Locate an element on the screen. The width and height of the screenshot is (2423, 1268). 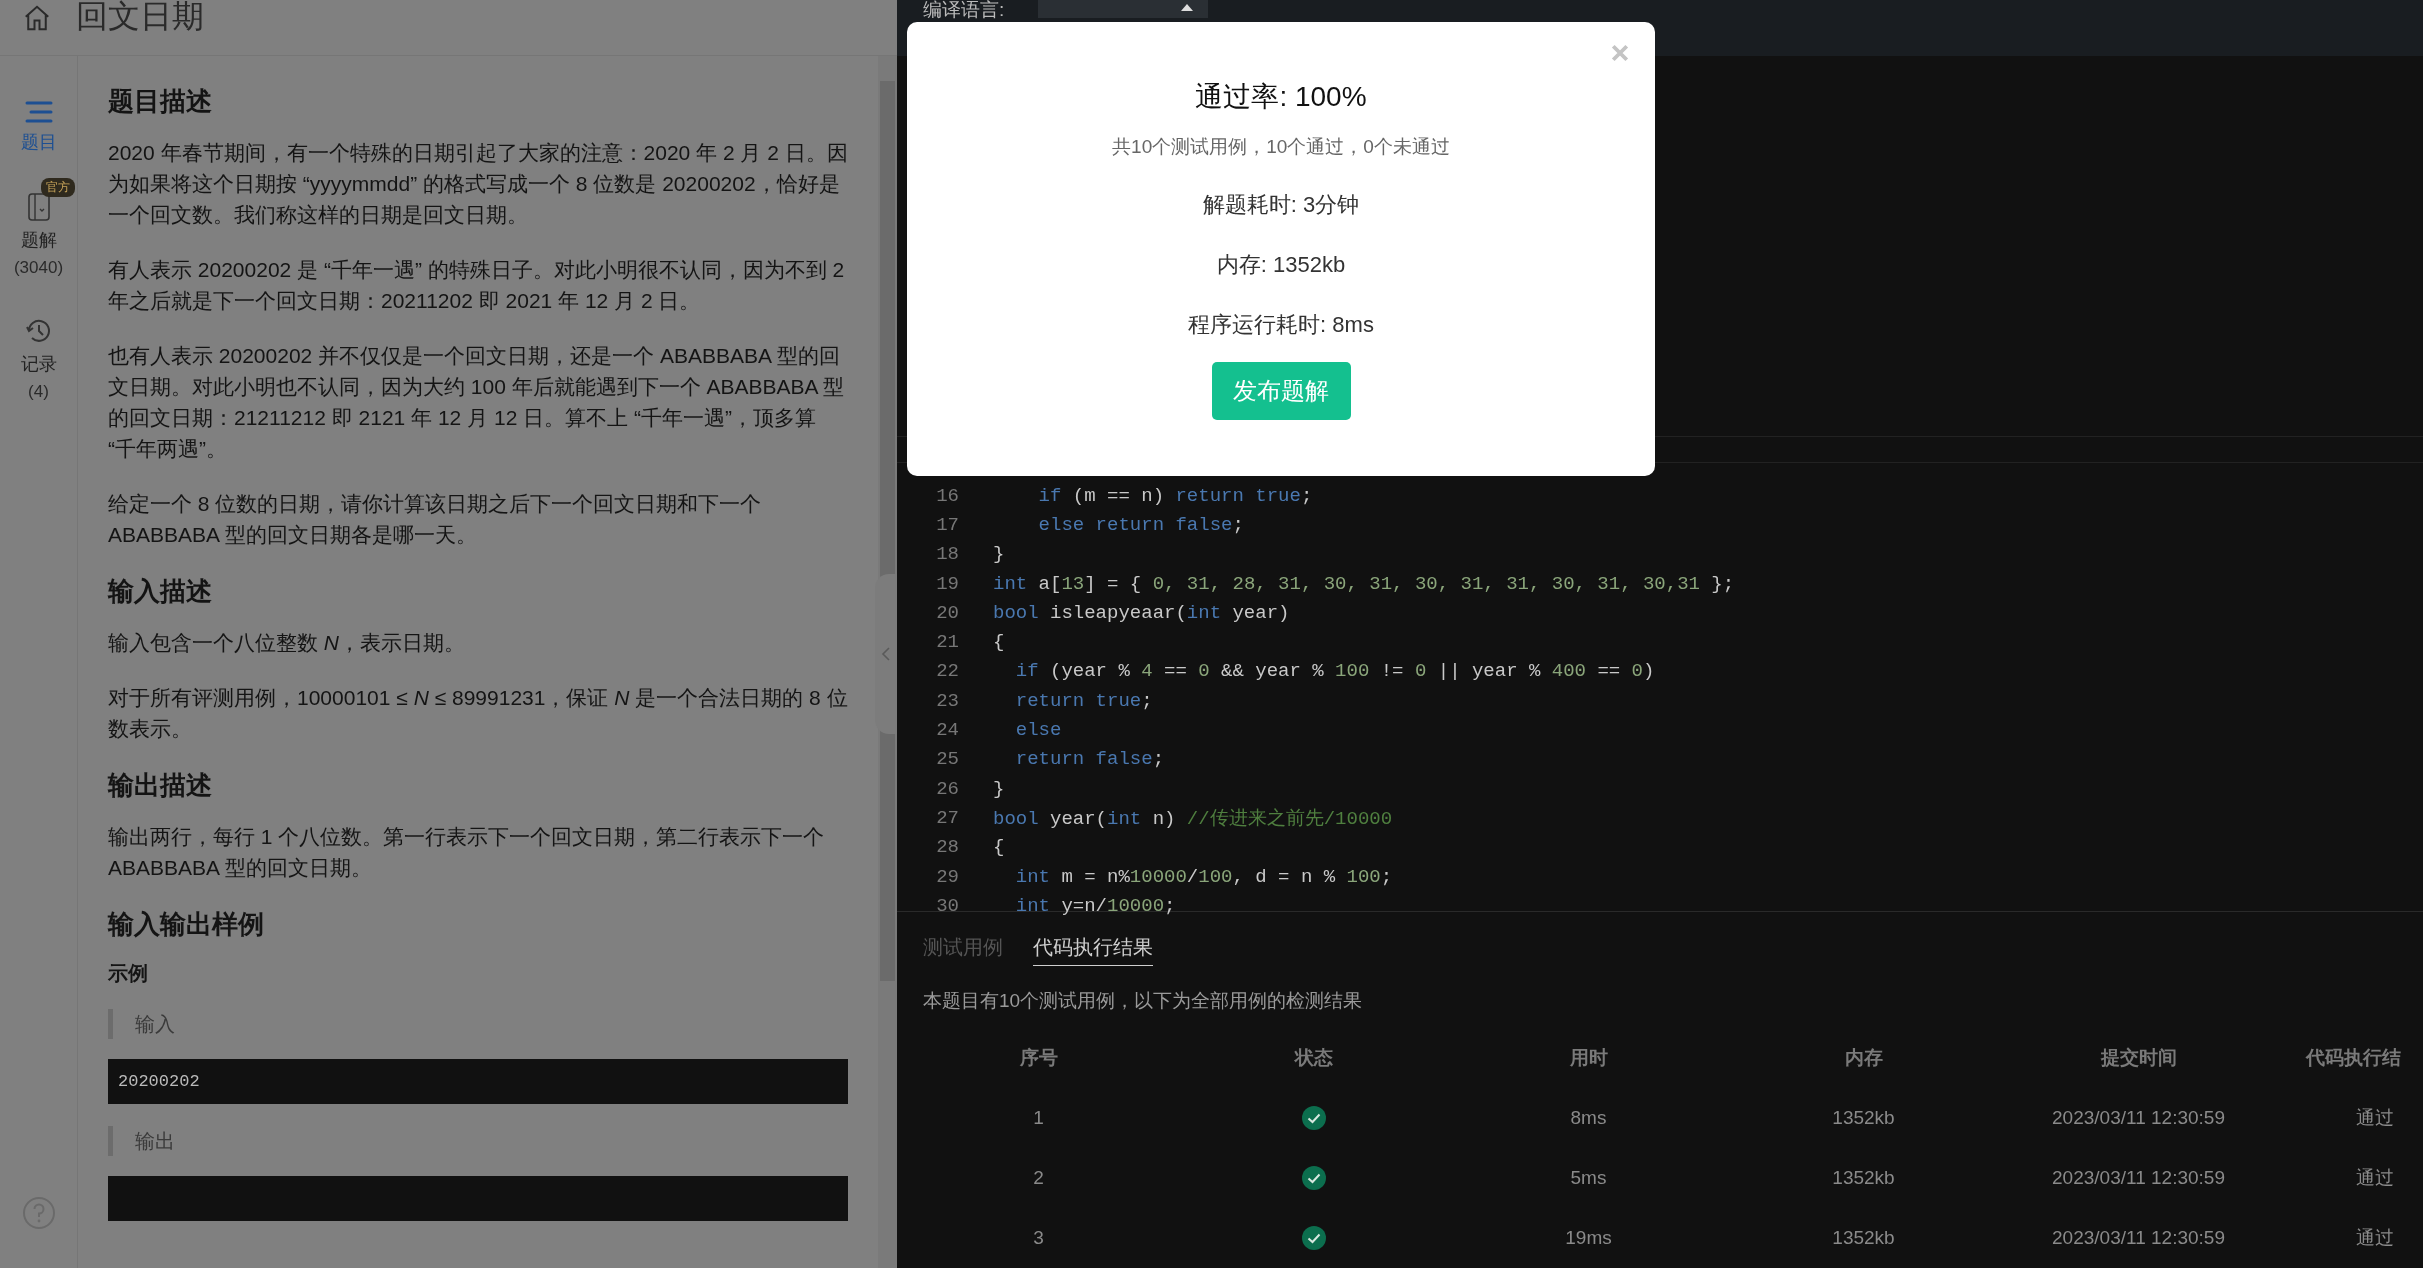
column-header: 提交时间 is located at coordinates (2138, 1058).